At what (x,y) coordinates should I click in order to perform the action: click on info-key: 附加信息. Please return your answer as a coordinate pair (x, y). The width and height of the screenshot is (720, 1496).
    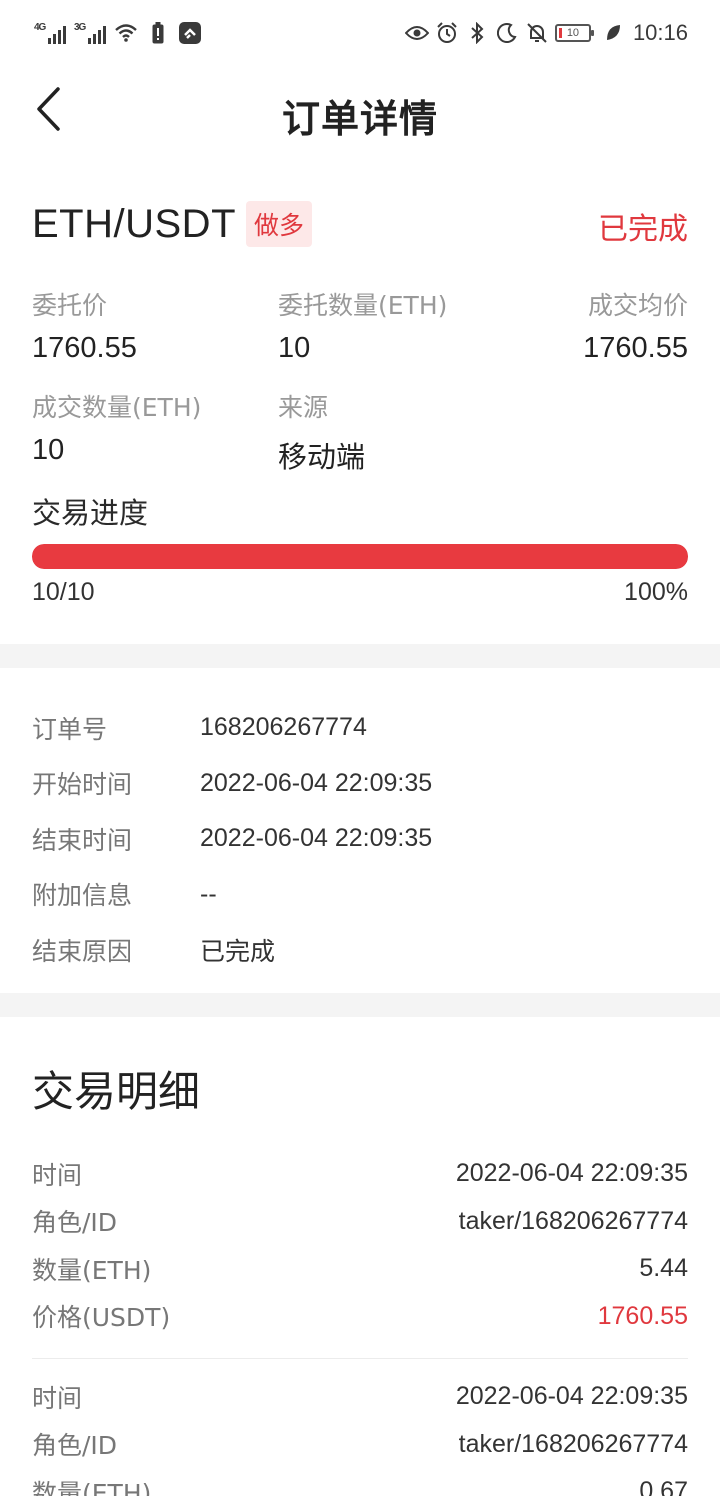
    Looking at the image, I should click on (82, 896).